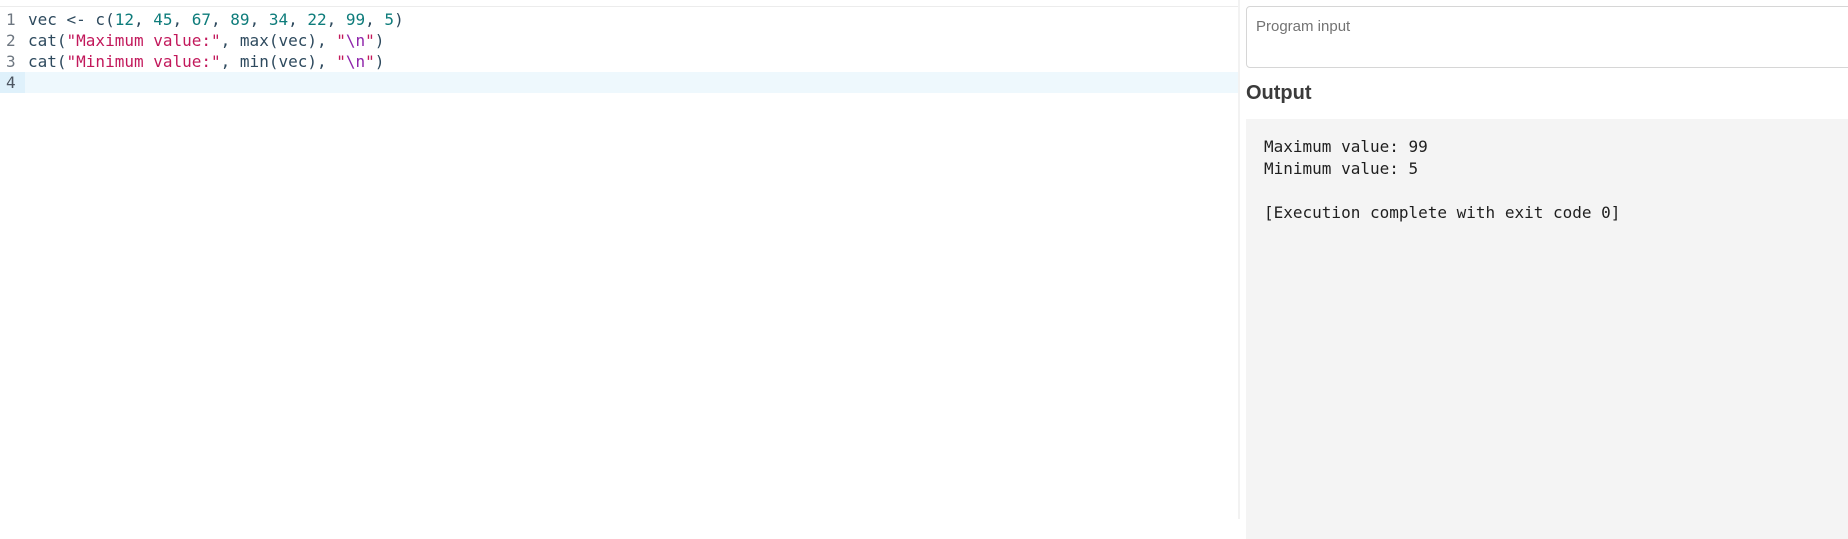  What do you see at coordinates (278, 40) in the screenshot?
I see `code-token-plain: , max(vec),` at bounding box center [278, 40].